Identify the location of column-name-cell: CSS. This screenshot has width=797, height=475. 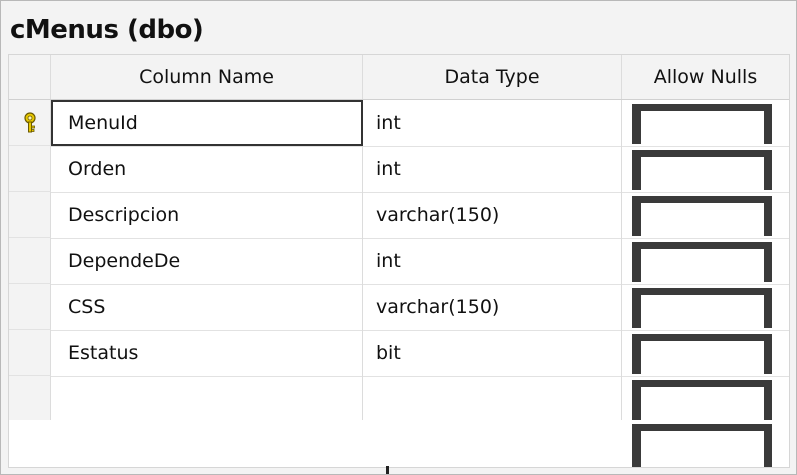
(207, 307).